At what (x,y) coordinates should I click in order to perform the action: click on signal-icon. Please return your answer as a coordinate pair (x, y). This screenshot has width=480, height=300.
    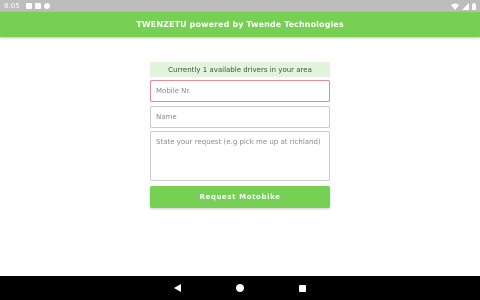
    Looking at the image, I should click on (465, 6).